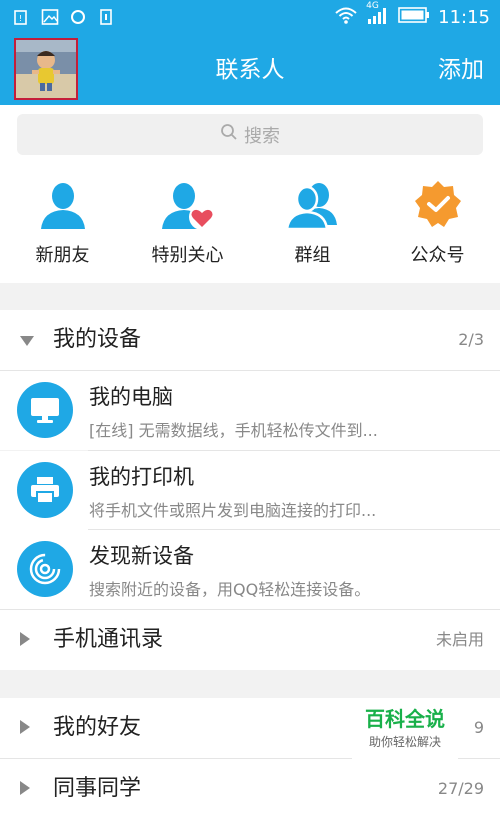  What do you see at coordinates (250, 340) in the screenshot?
I see `group-my-devices: 我的设备 2/3` at bounding box center [250, 340].